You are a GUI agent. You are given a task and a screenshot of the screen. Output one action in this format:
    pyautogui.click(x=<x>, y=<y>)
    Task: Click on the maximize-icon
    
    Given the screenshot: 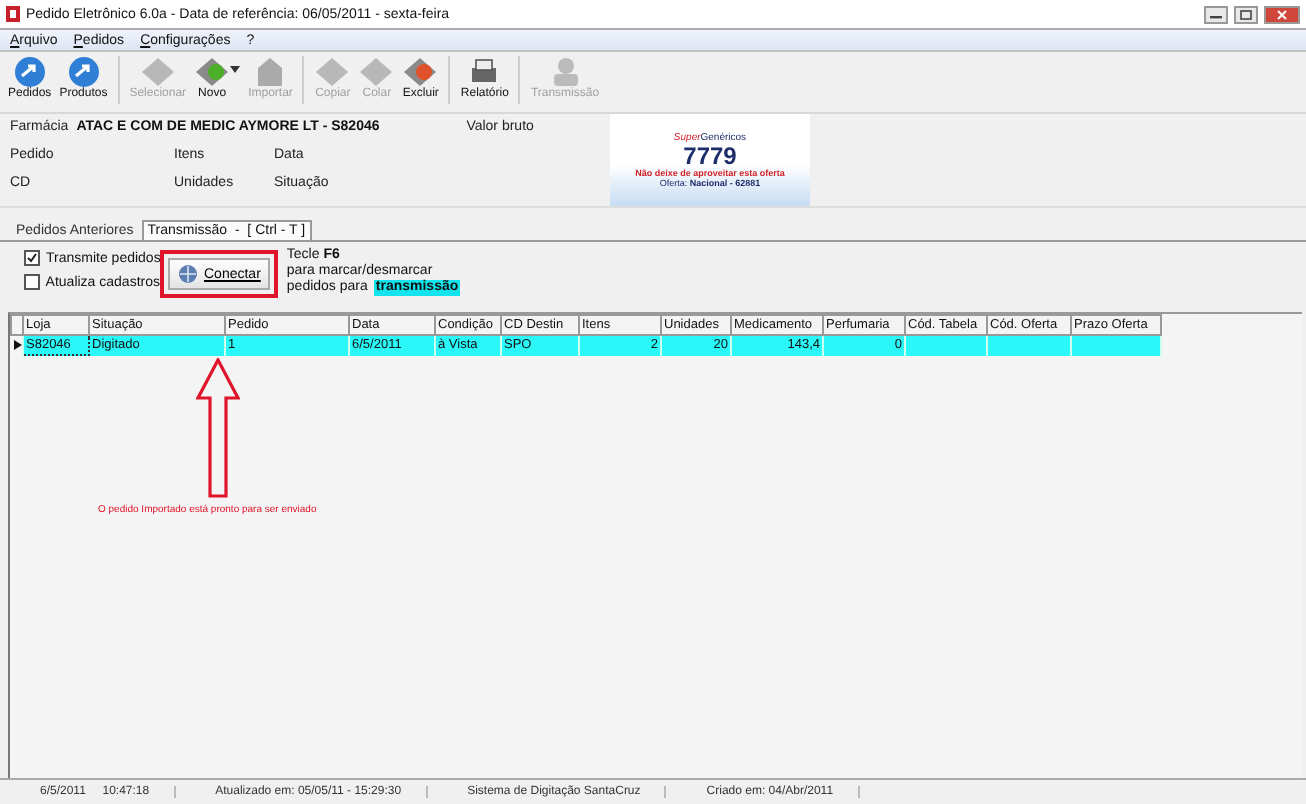 What is the action you would take?
    pyautogui.click(x=1246, y=14)
    